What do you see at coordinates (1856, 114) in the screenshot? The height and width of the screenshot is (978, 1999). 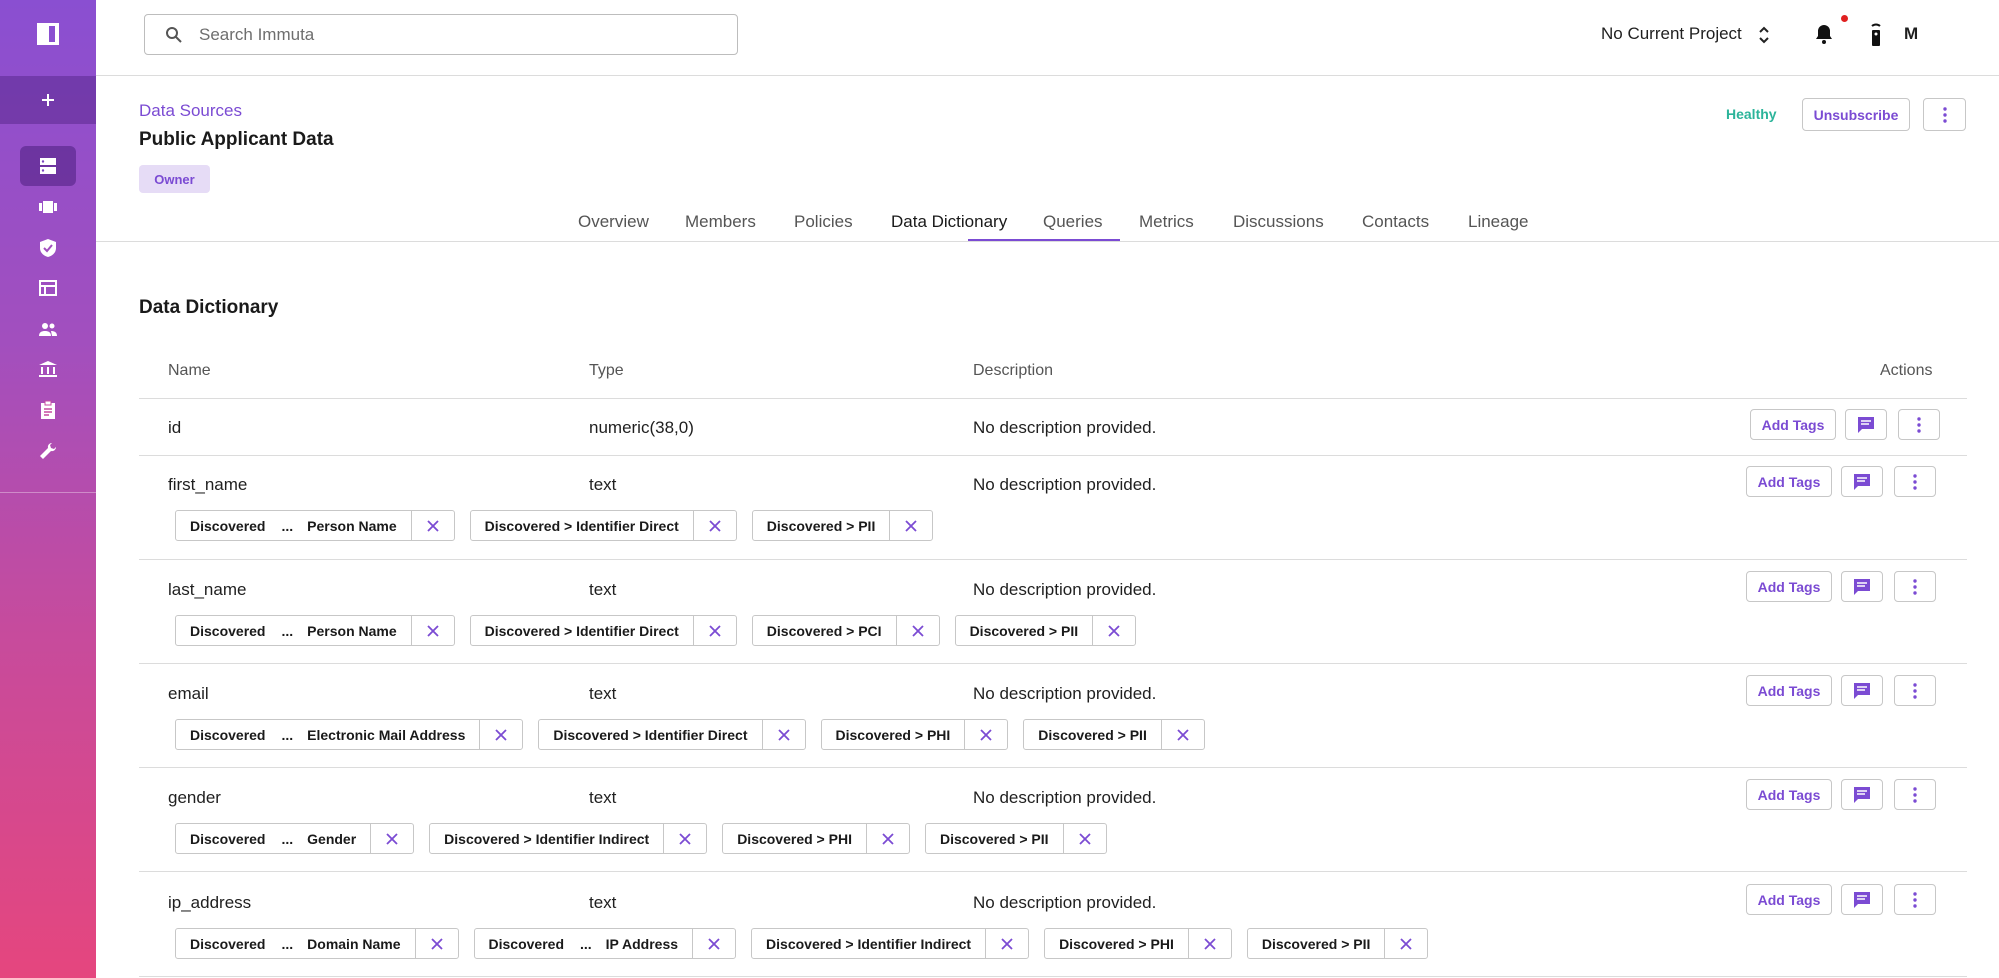 I see `unsubscribe-button: Unsubscribe` at bounding box center [1856, 114].